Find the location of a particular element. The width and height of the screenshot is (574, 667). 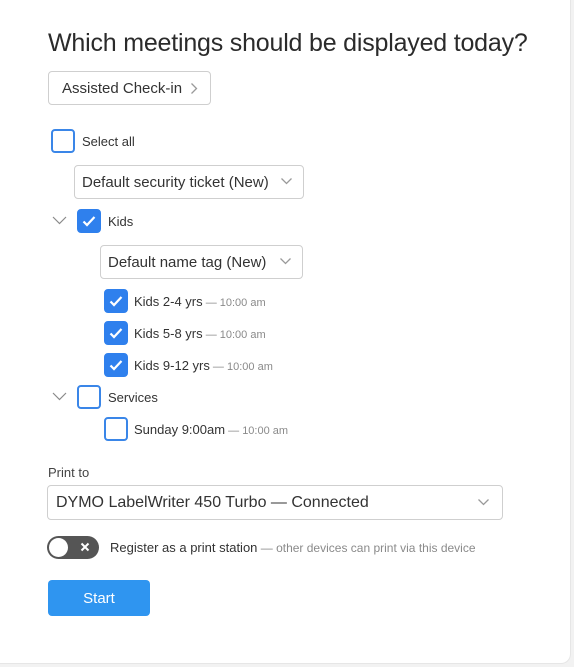

assisted-checkin-label: Assisted Check-in is located at coordinates (122, 88).